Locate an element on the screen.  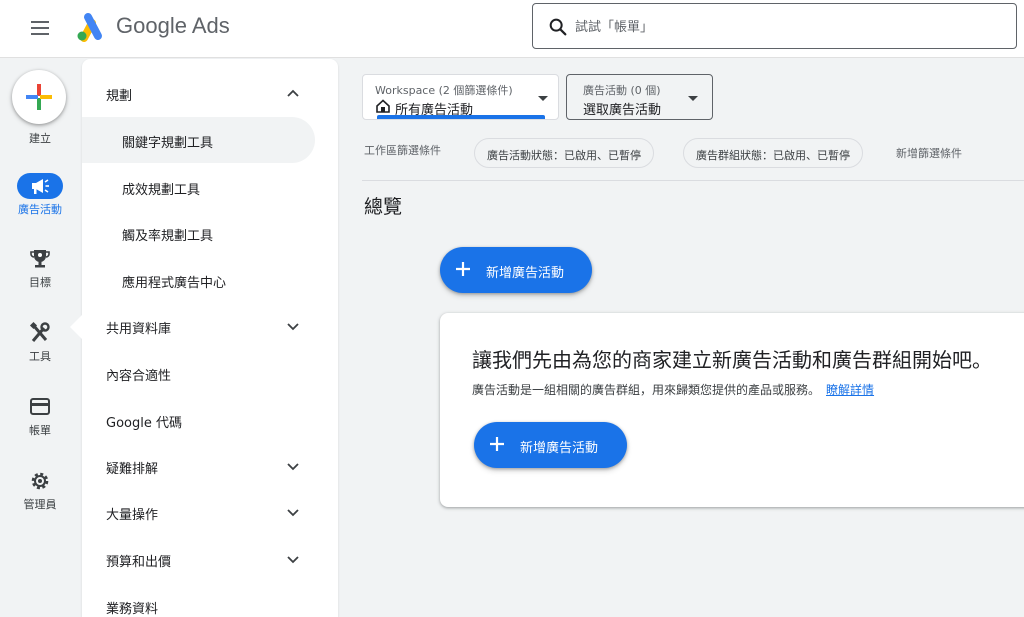
campaign-filter-value: 選取廣告活動 is located at coordinates (622, 110).